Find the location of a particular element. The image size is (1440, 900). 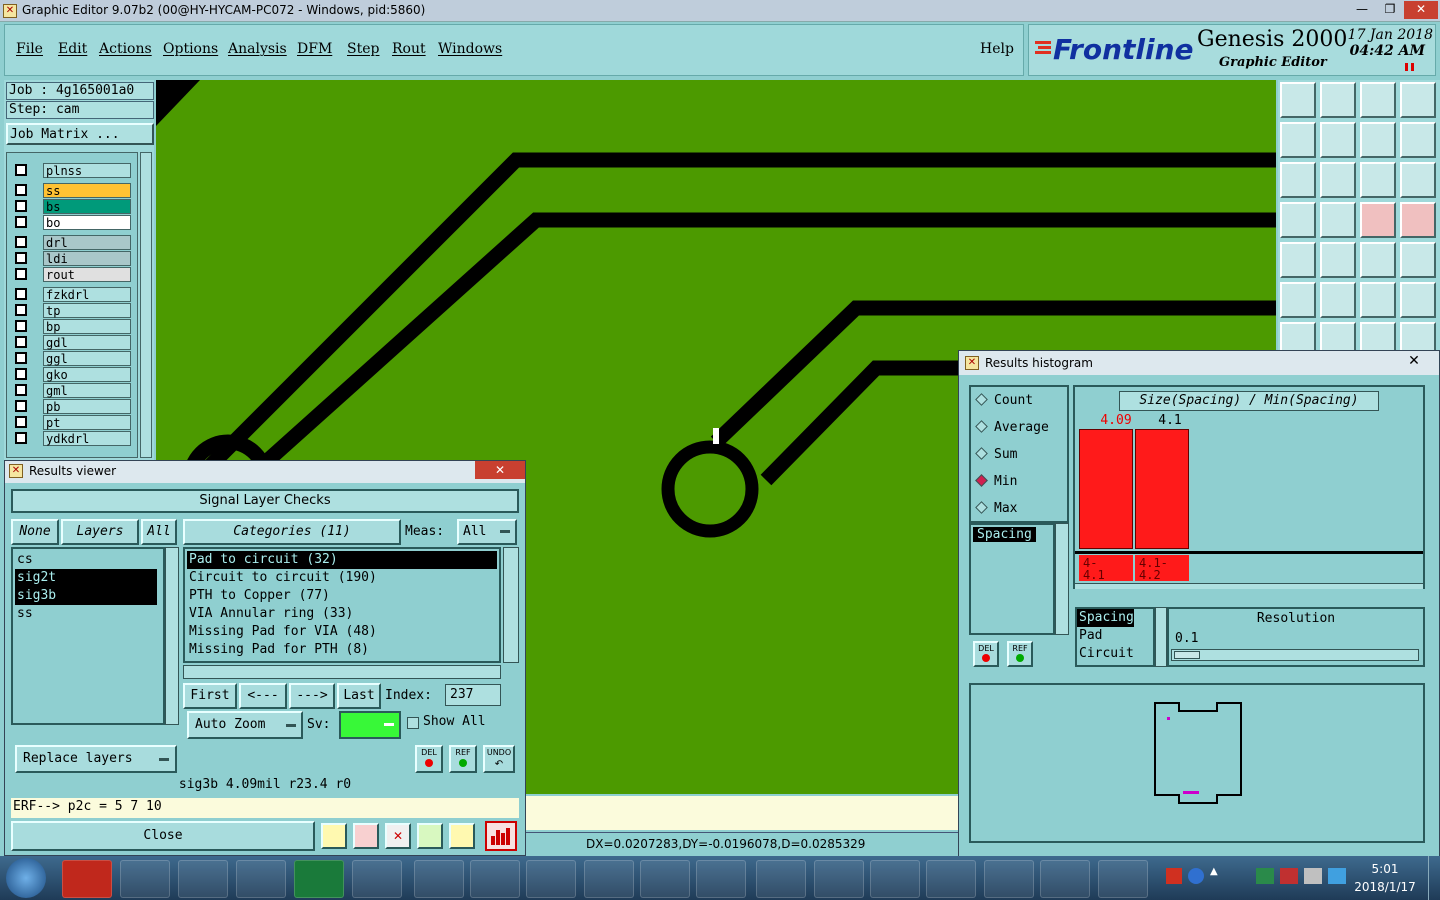

menu-actions: Actions is located at coordinates (125, 49).